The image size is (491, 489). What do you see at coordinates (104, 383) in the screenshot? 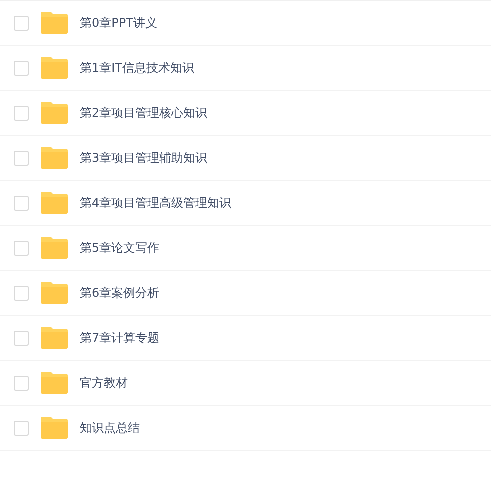
I see `folder-name: 官方教材` at bounding box center [104, 383].